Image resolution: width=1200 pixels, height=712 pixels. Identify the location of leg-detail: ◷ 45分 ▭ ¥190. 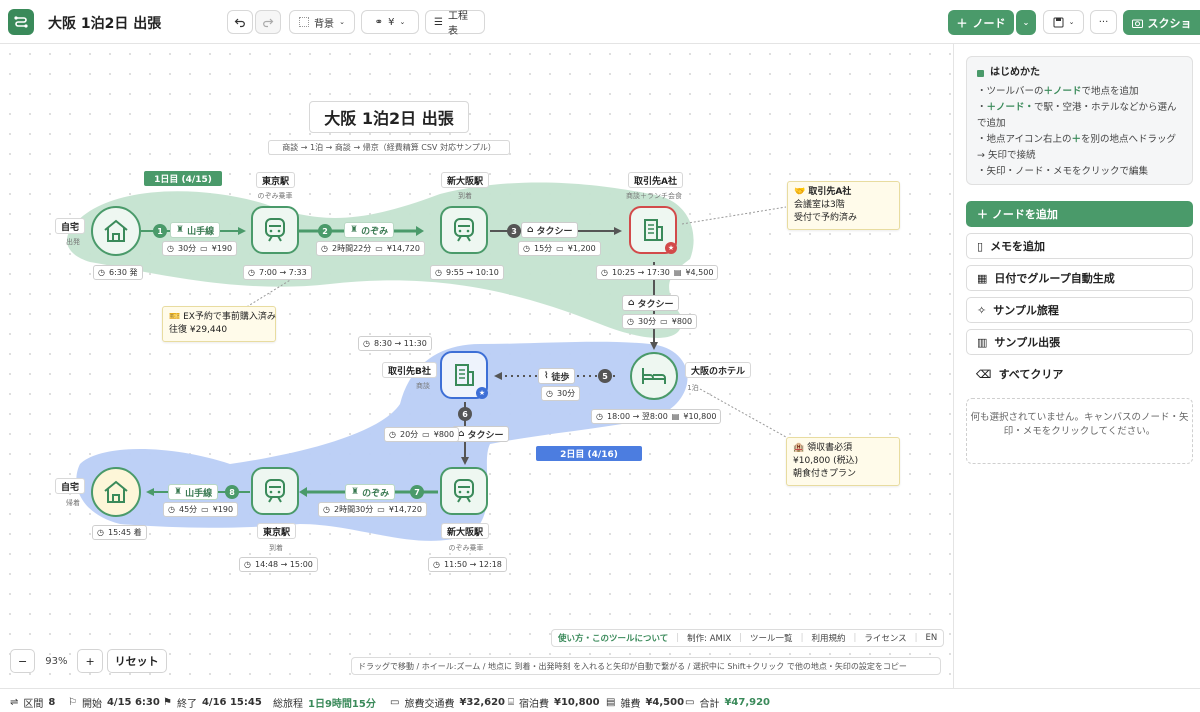
(201, 509).